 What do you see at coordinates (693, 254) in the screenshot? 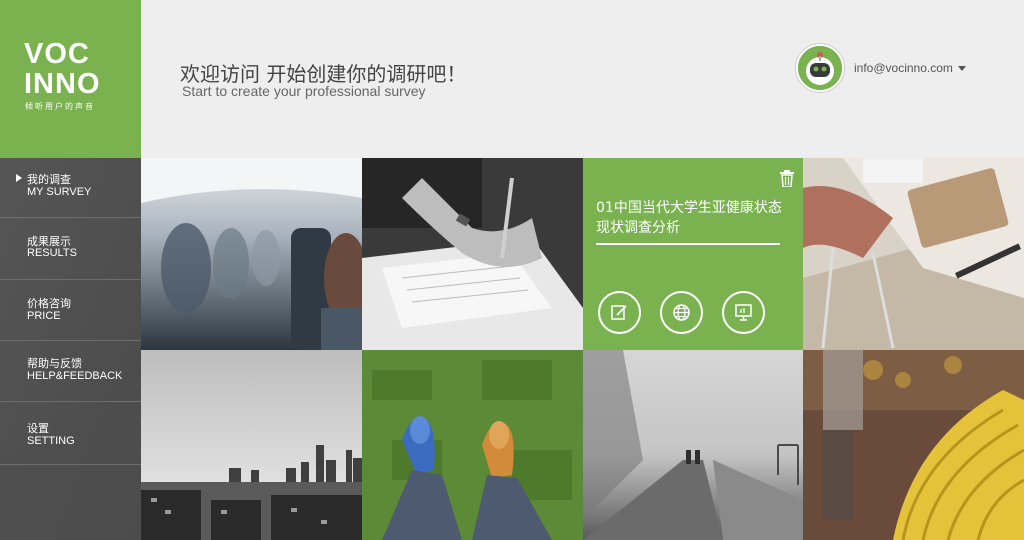
I see `survey-card: 01中国当代大学生亚健康状态现状调查分析` at bounding box center [693, 254].